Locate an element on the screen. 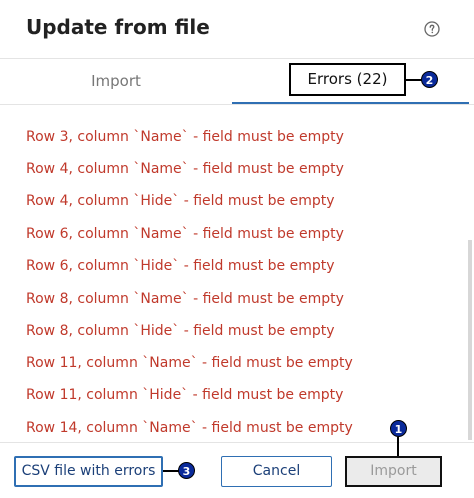 The height and width of the screenshot is (498, 474). annotation-marker-2: 2 is located at coordinates (429, 79).